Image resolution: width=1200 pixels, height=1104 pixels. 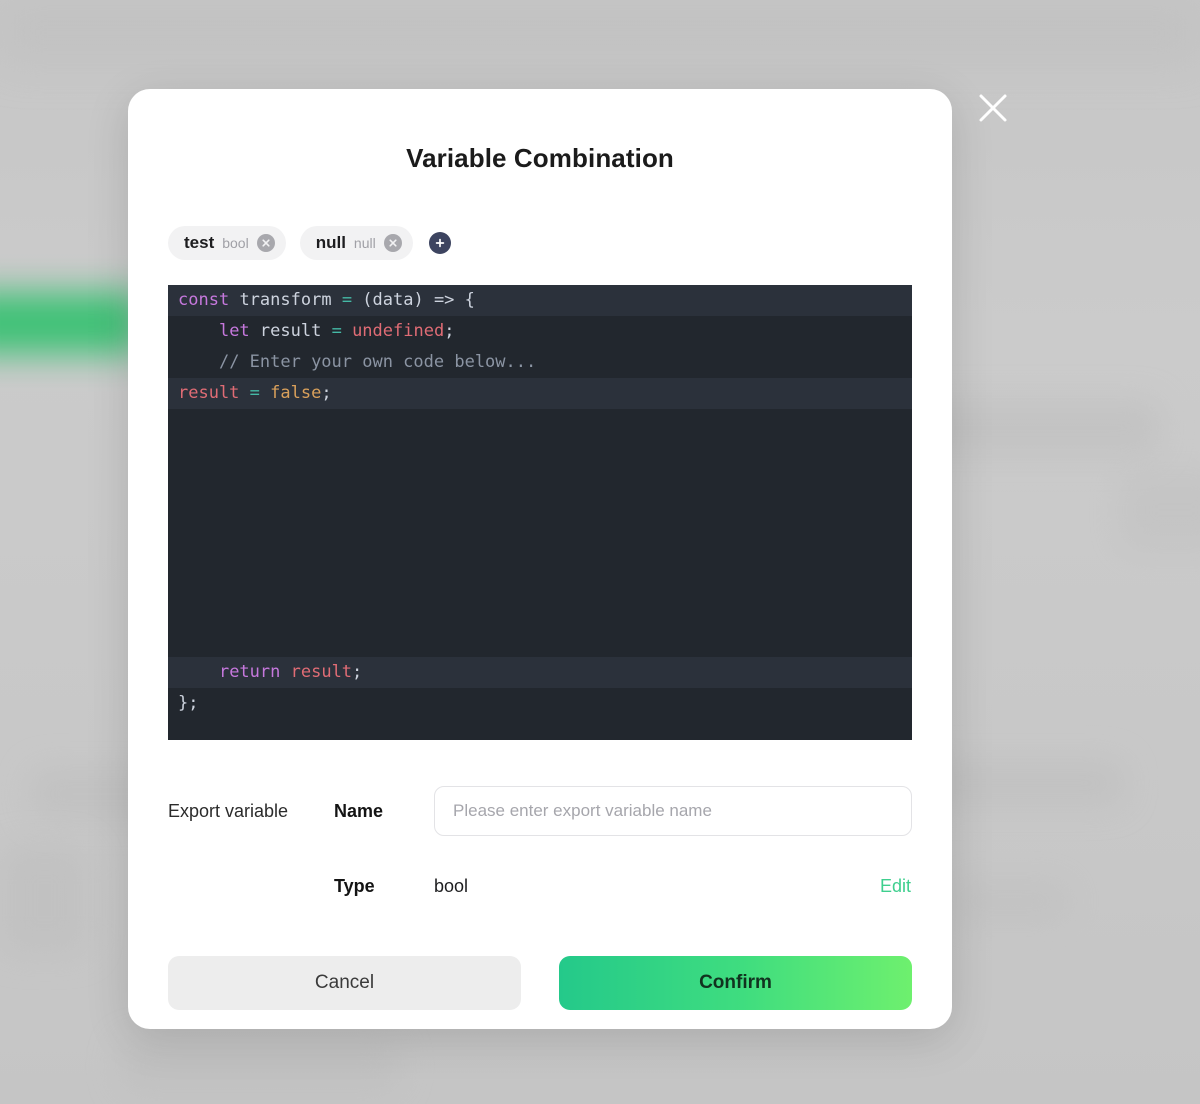 What do you see at coordinates (896, 886) in the screenshot?
I see `edit-type-link: Edit` at bounding box center [896, 886].